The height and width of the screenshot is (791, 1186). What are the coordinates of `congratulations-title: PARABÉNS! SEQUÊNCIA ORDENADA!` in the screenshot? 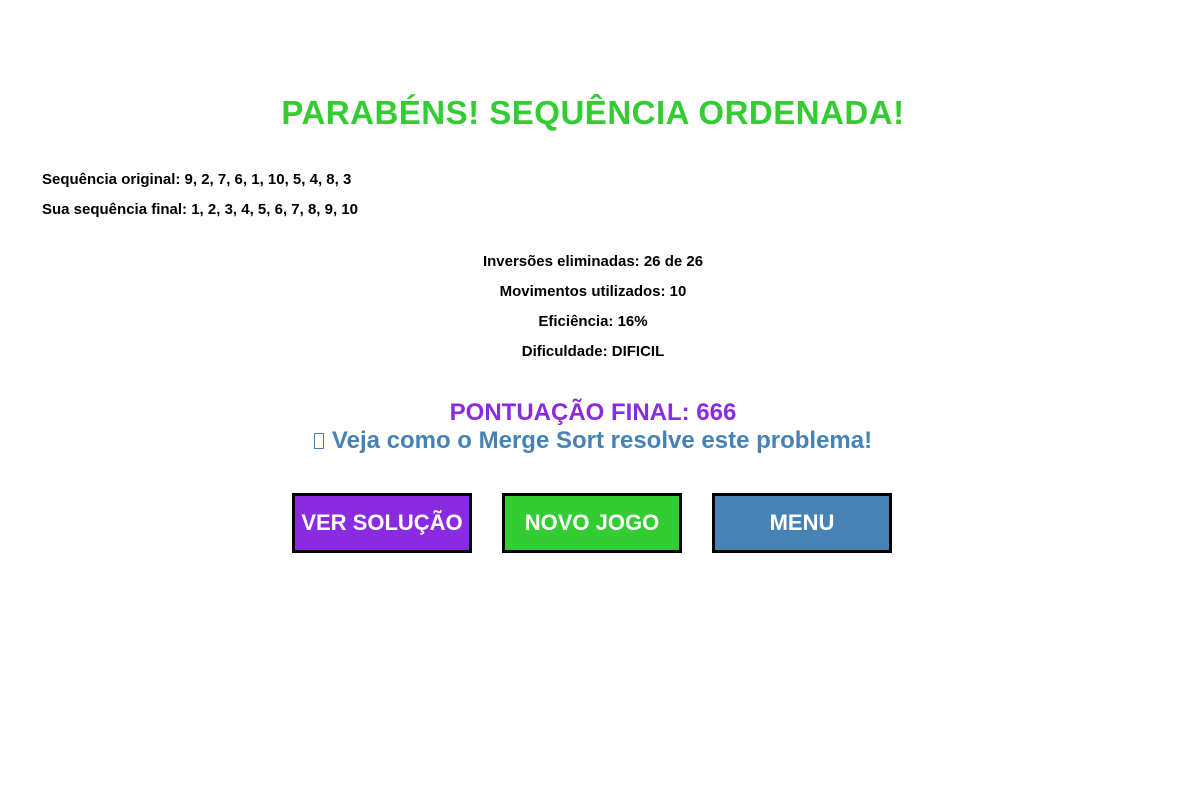 It's located at (593, 112).